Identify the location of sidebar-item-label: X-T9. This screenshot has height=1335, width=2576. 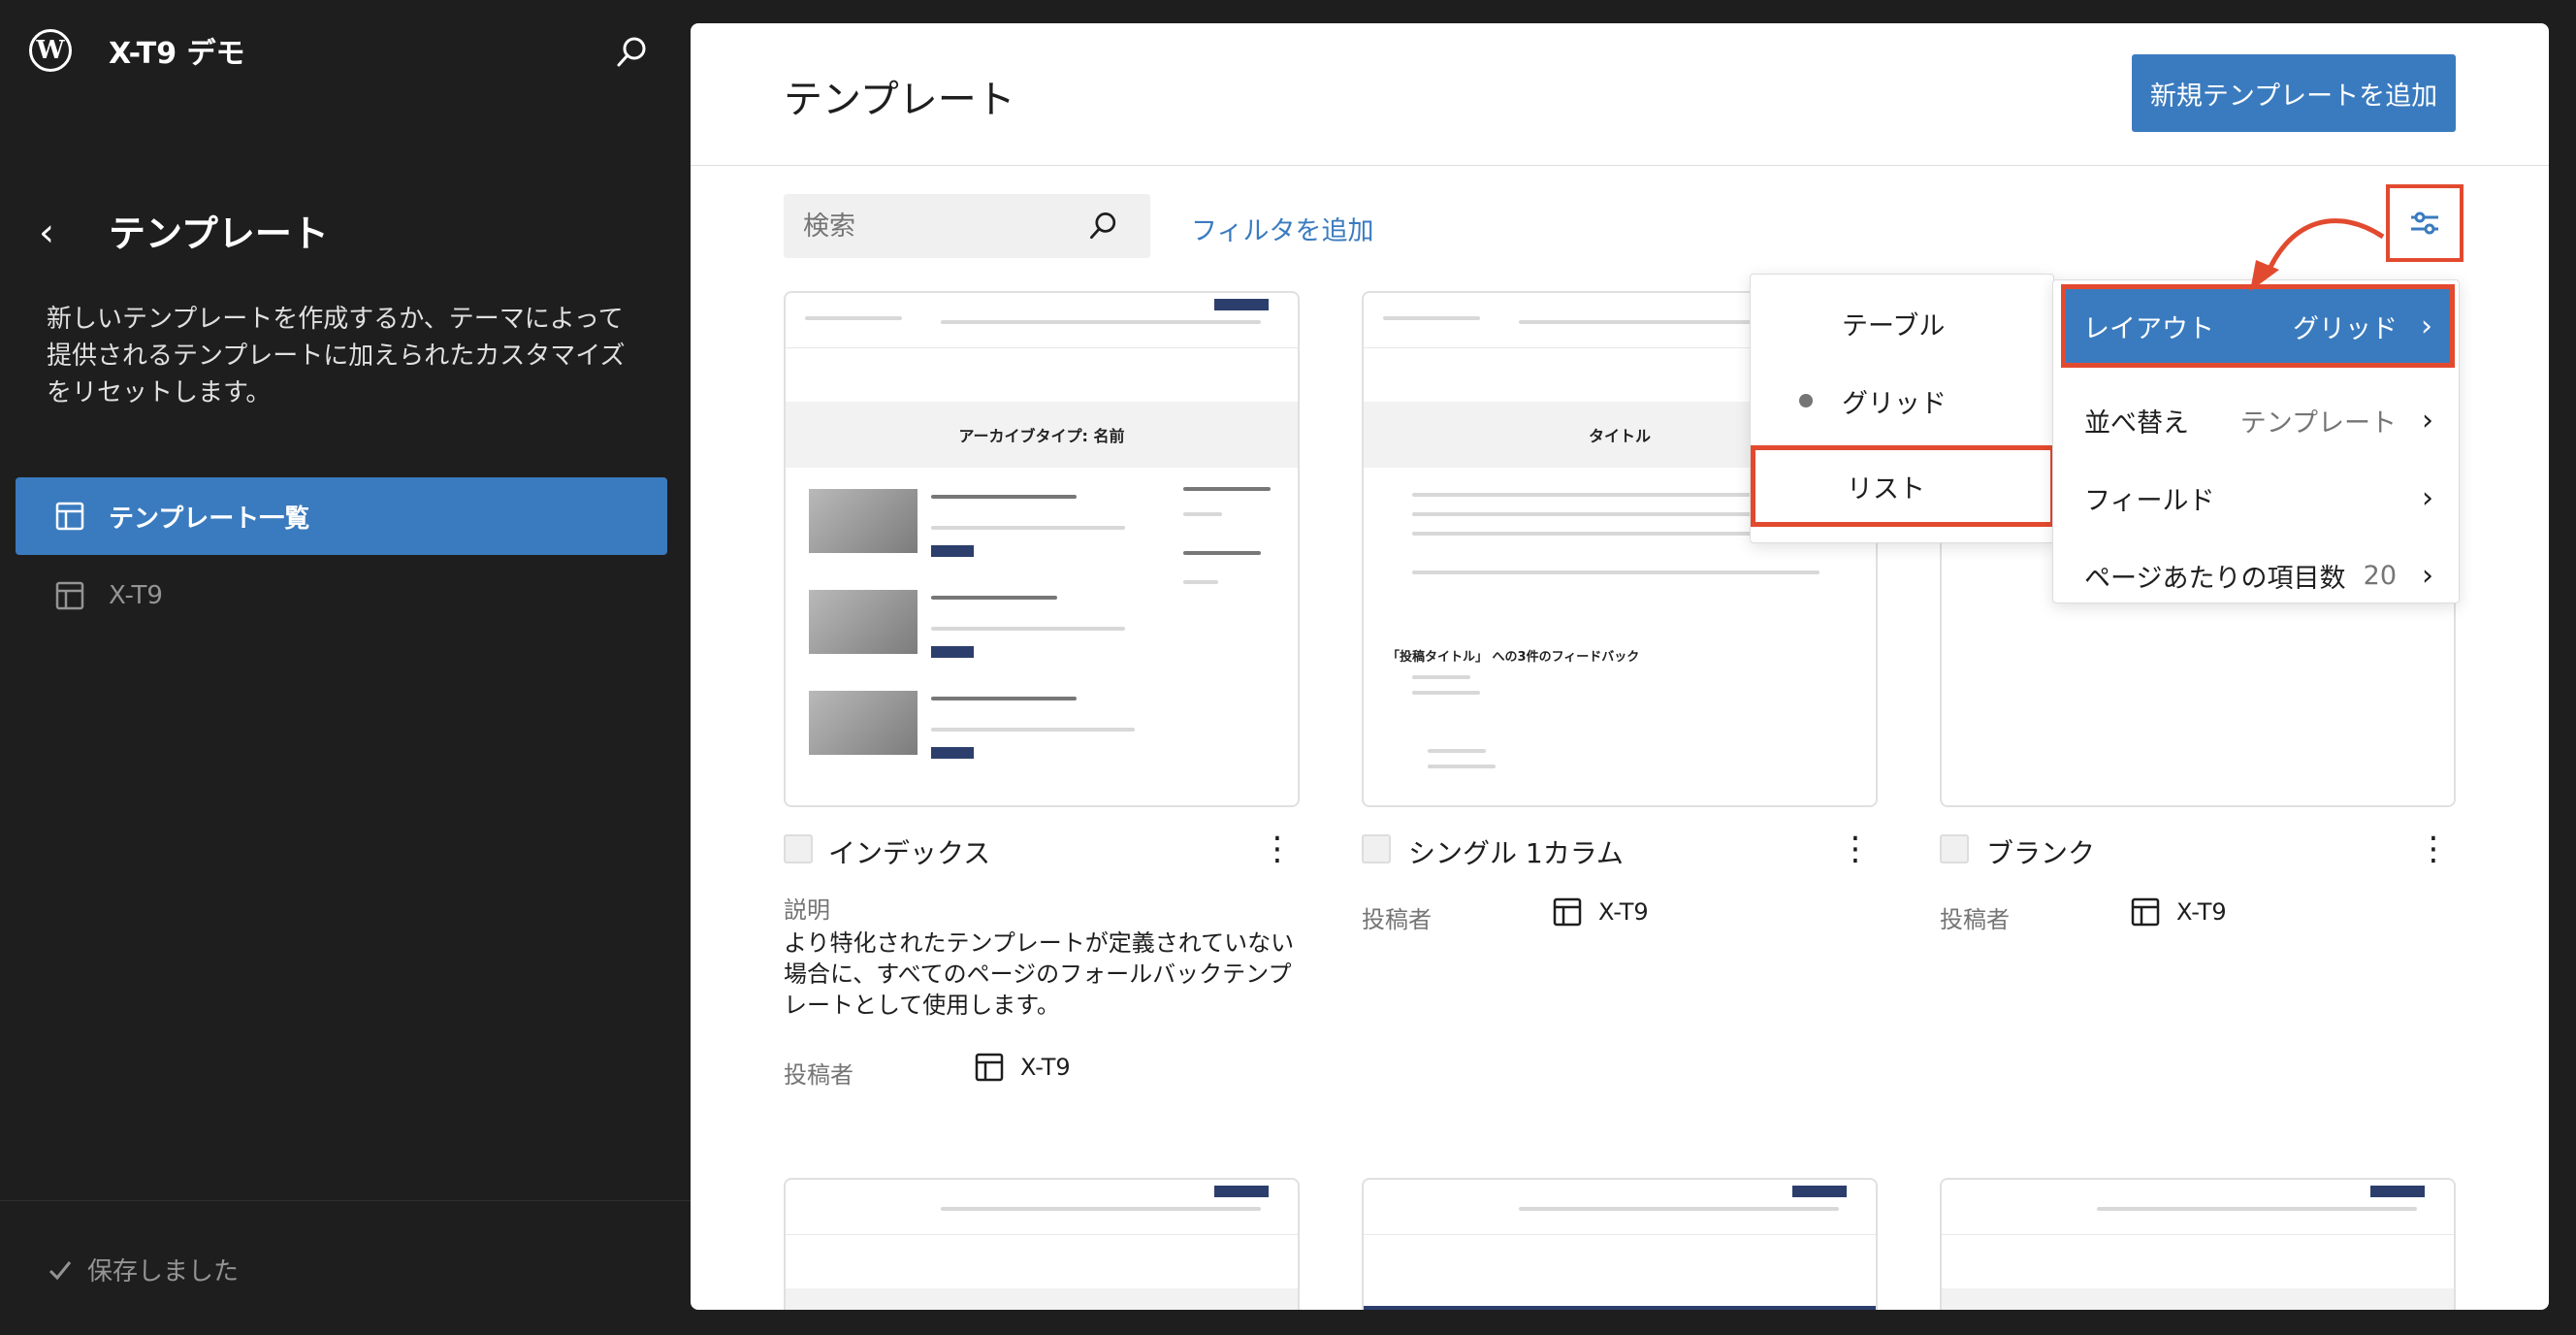
(136, 595).